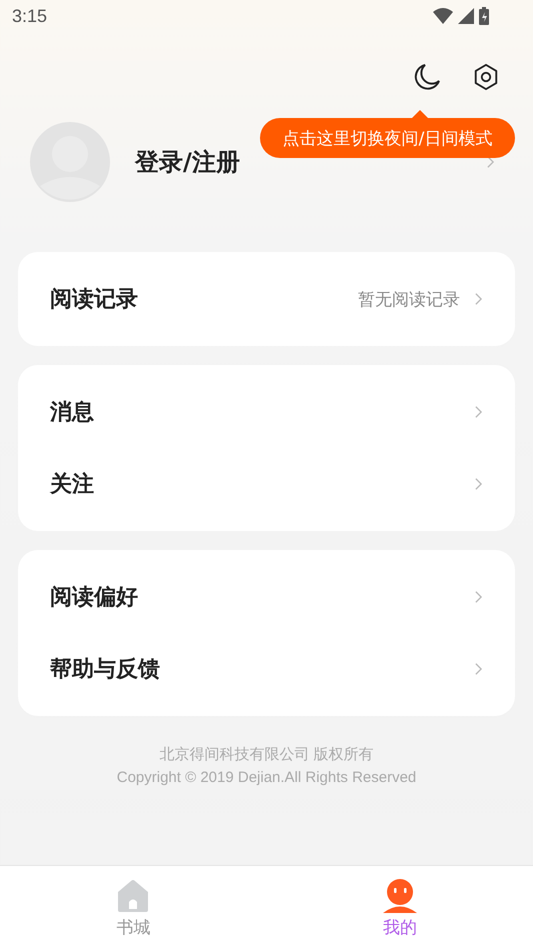  I want to click on status-time: 3:15, so click(30, 16).